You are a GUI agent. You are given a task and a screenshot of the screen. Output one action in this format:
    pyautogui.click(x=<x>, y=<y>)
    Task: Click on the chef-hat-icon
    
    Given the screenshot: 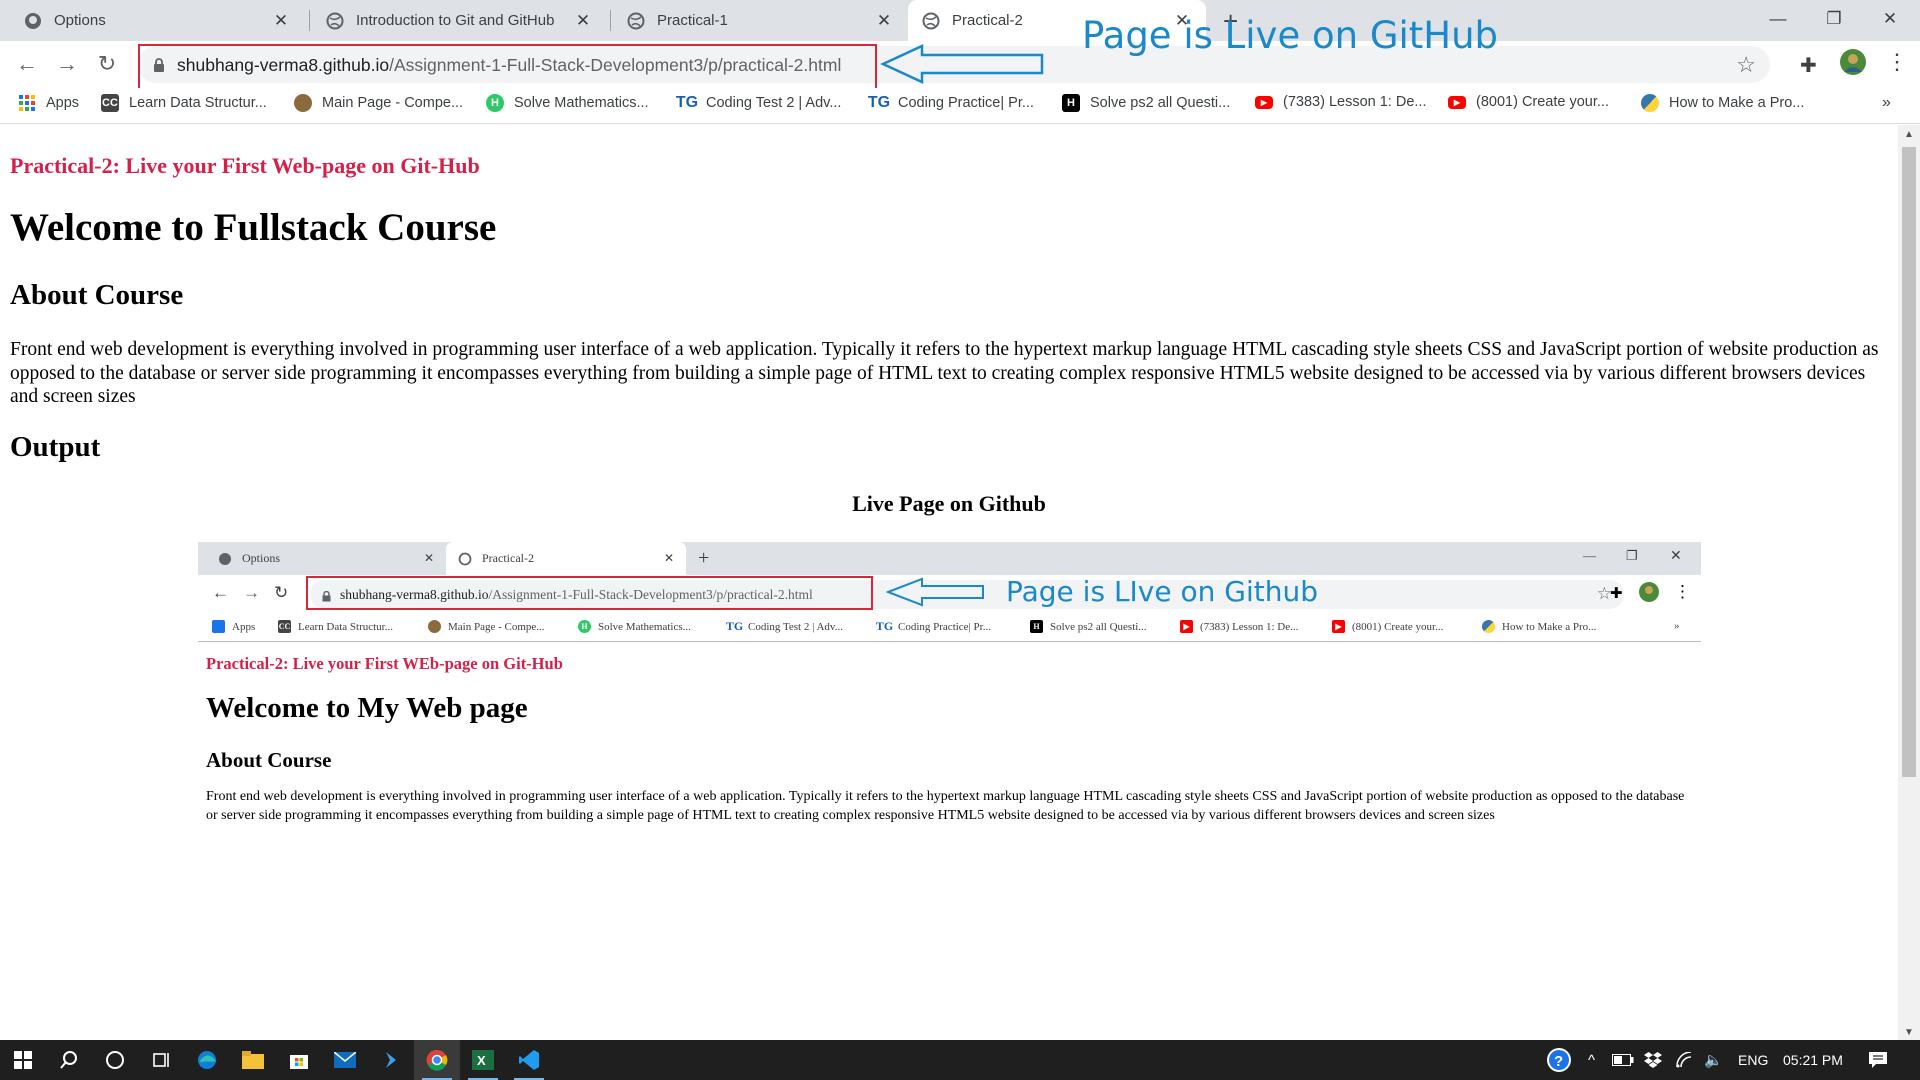 What is the action you would take?
    pyautogui.click(x=434, y=626)
    